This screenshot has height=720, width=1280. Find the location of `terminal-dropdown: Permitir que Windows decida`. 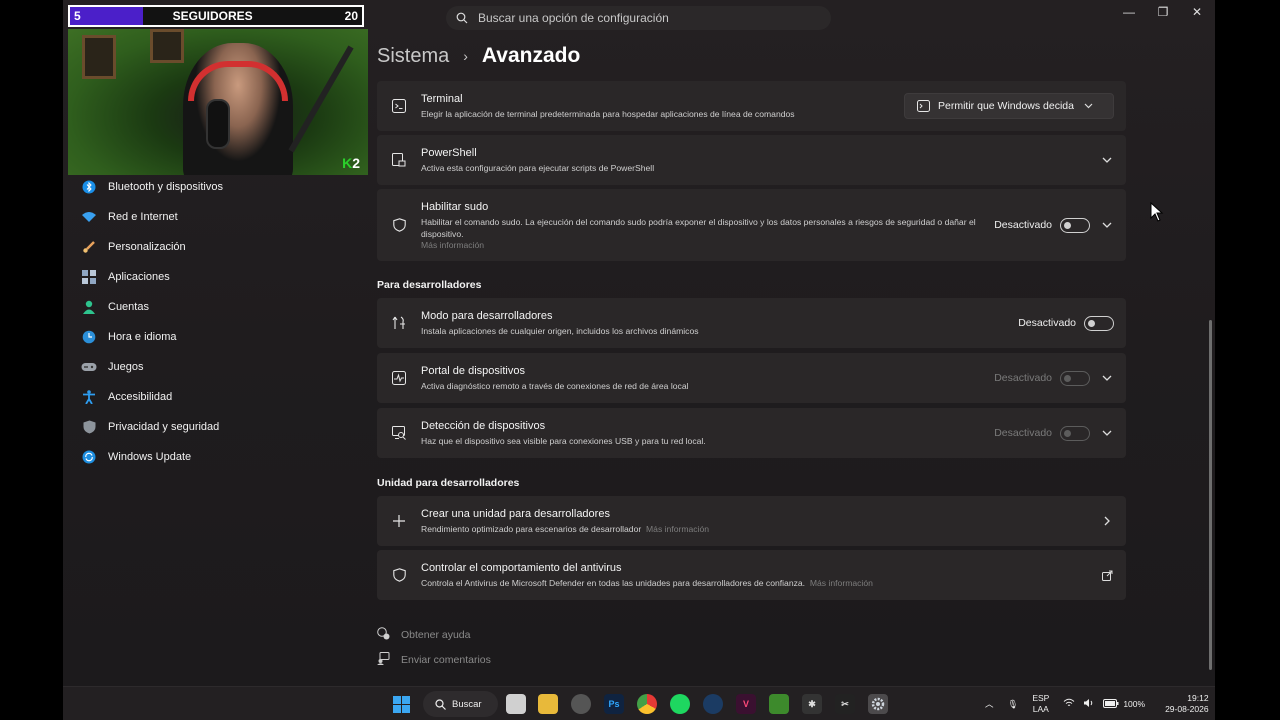

terminal-dropdown: Permitir que Windows decida is located at coordinates (1009, 106).